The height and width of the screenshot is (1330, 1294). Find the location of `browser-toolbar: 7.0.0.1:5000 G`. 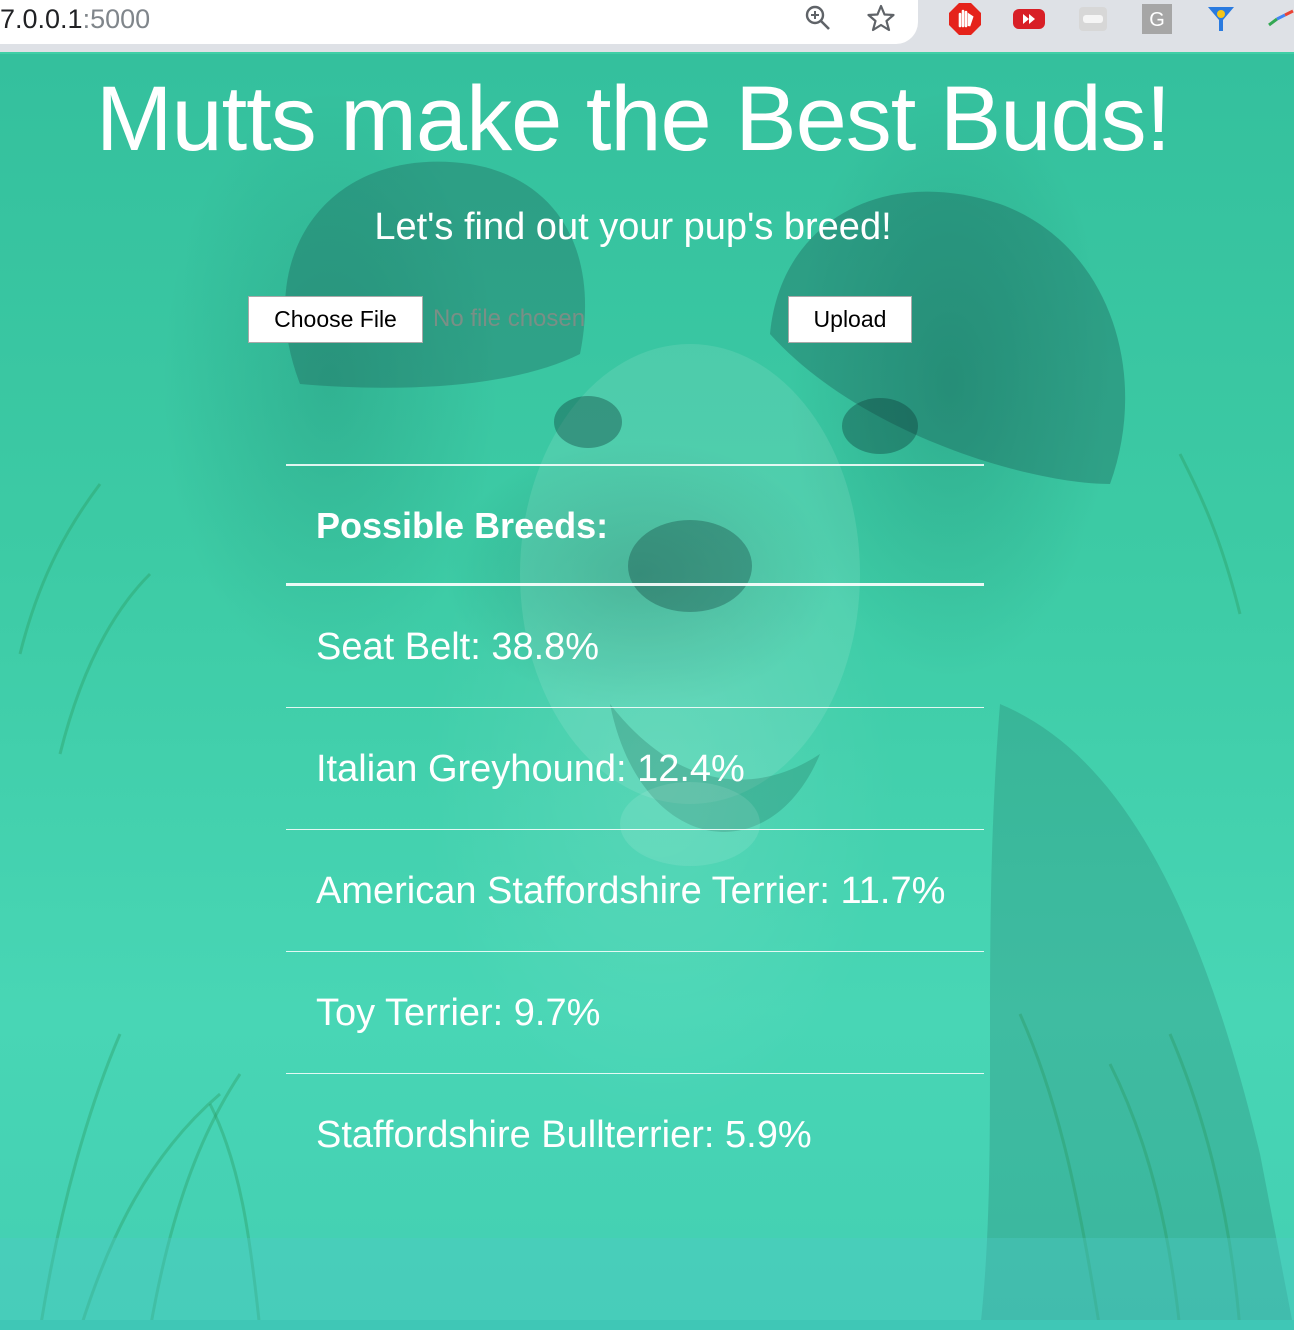

browser-toolbar: 7.0.0.1:5000 G is located at coordinates (647, 26).